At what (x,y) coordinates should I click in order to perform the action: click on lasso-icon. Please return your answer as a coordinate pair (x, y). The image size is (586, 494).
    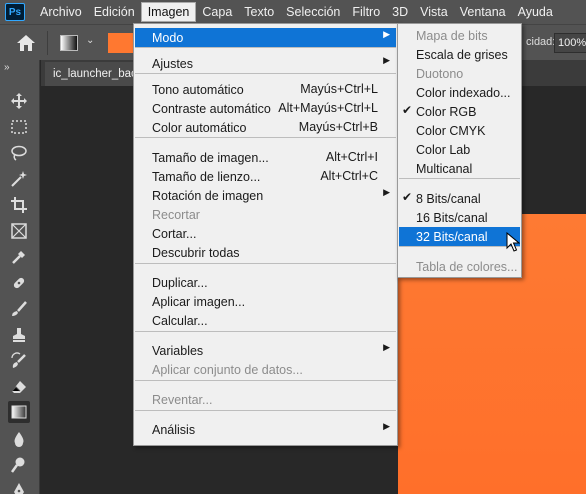
    Looking at the image, I should click on (19, 153).